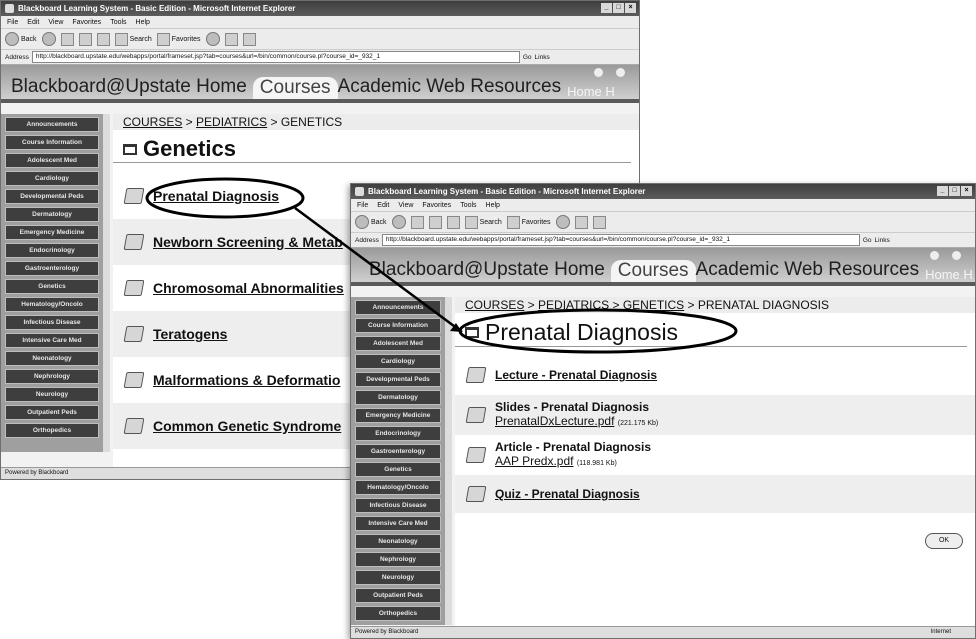  Describe the element at coordinates (398, 433) in the screenshot. I see `sidebar-item-endocrinology: Endocrinology` at that location.